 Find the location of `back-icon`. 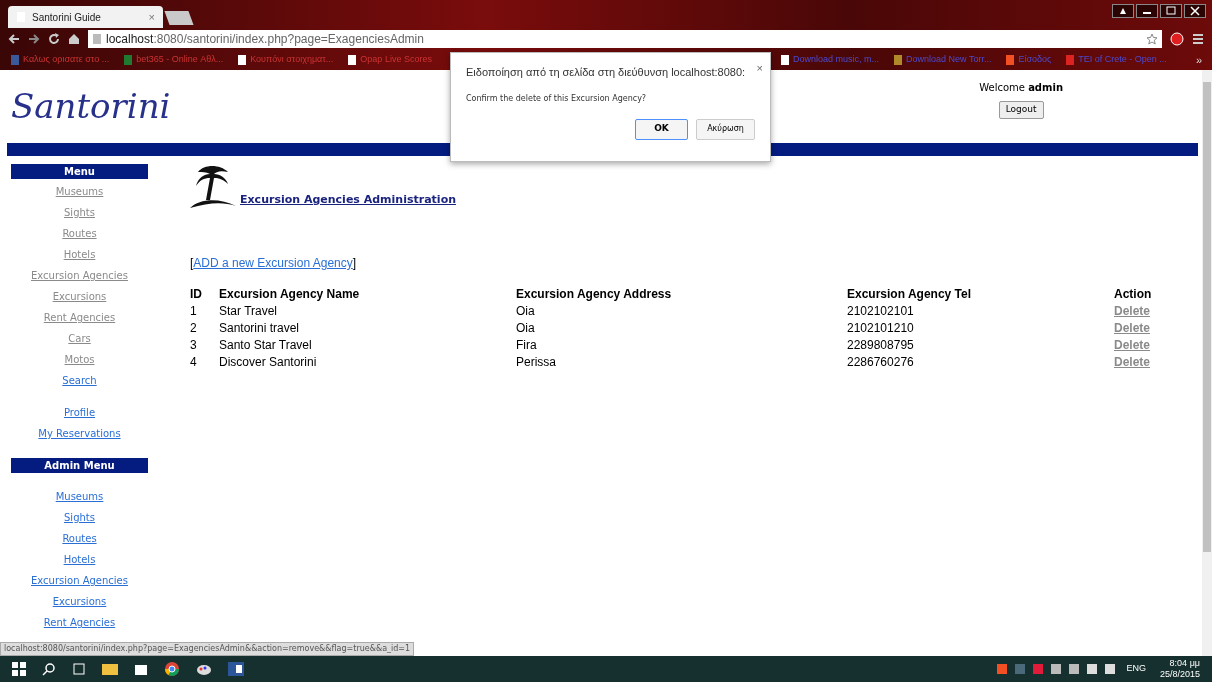

back-icon is located at coordinates (14, 39).